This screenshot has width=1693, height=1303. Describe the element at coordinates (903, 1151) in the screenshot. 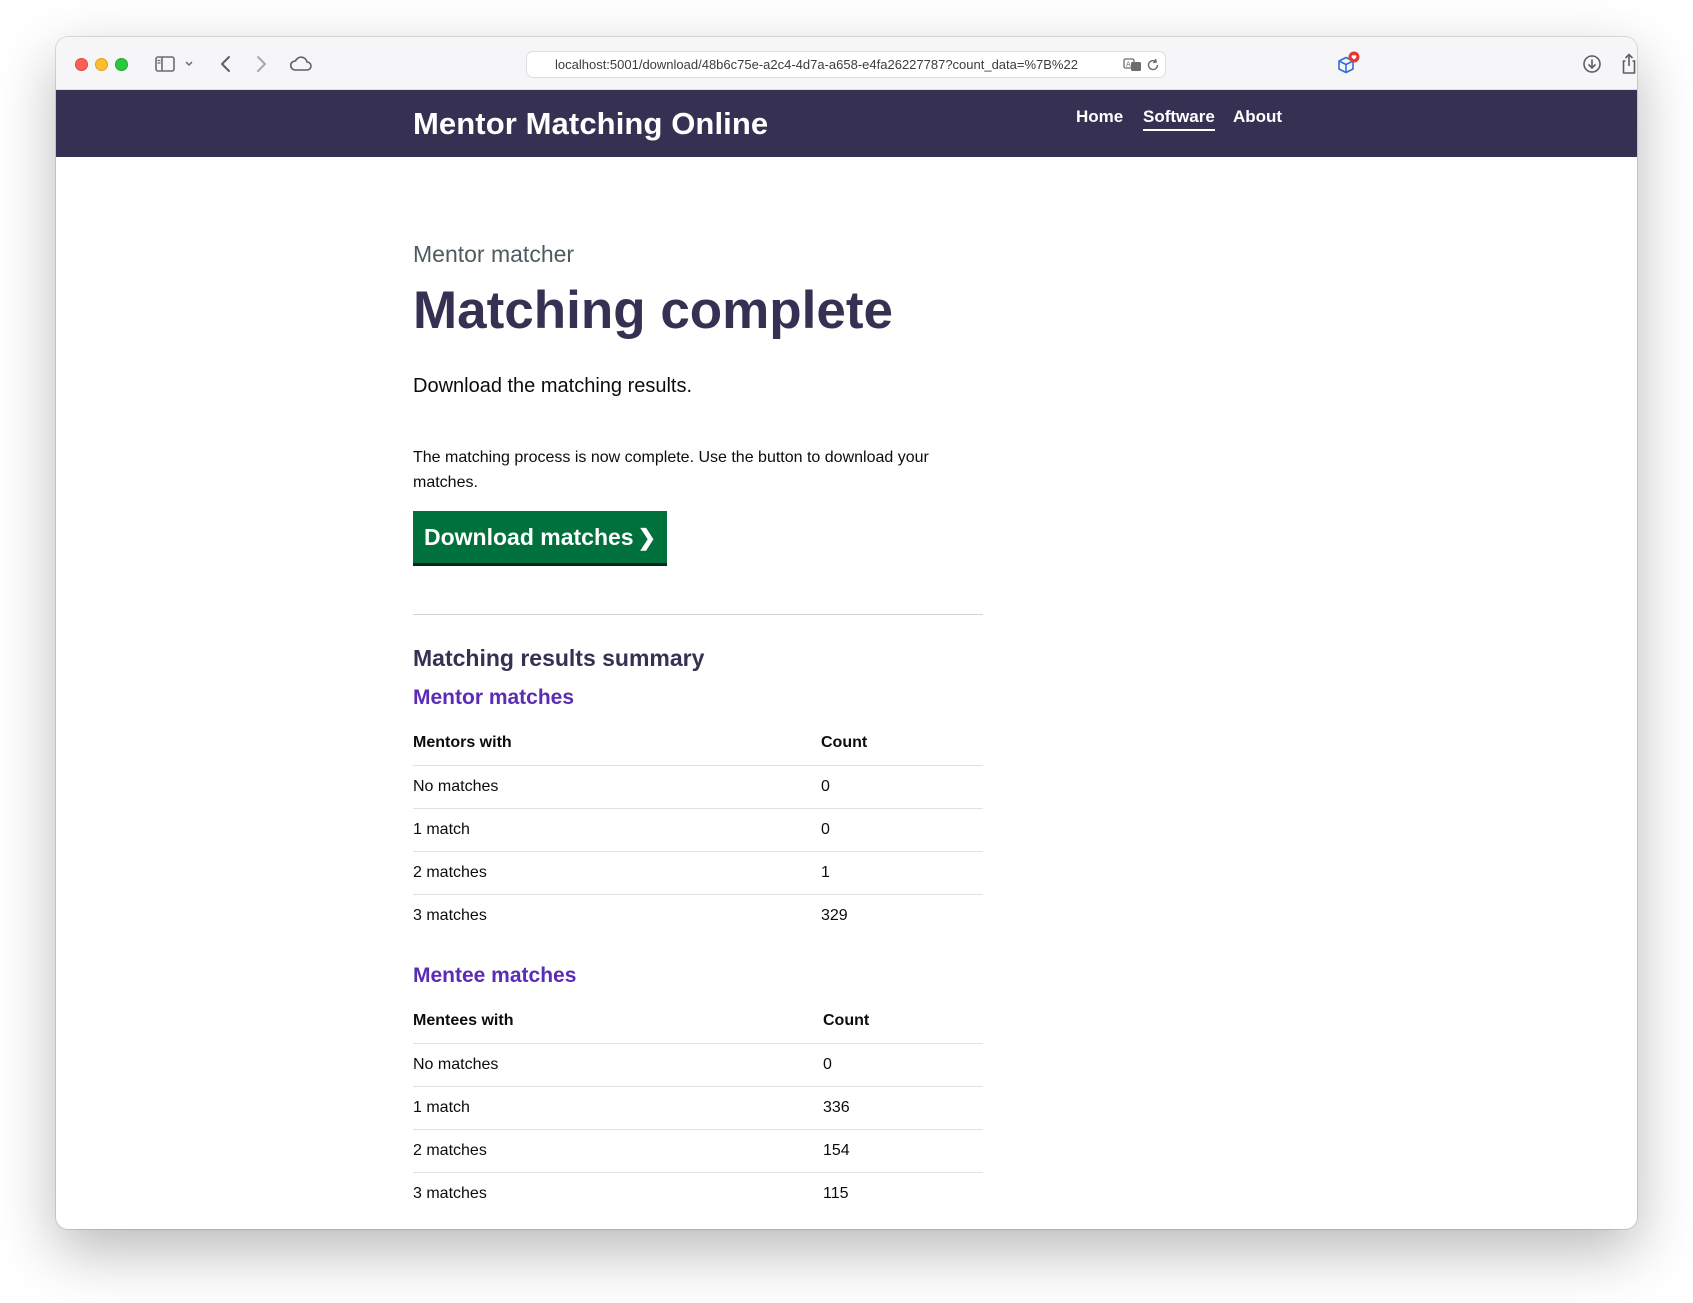

I see `table-cell: 154` at that location.